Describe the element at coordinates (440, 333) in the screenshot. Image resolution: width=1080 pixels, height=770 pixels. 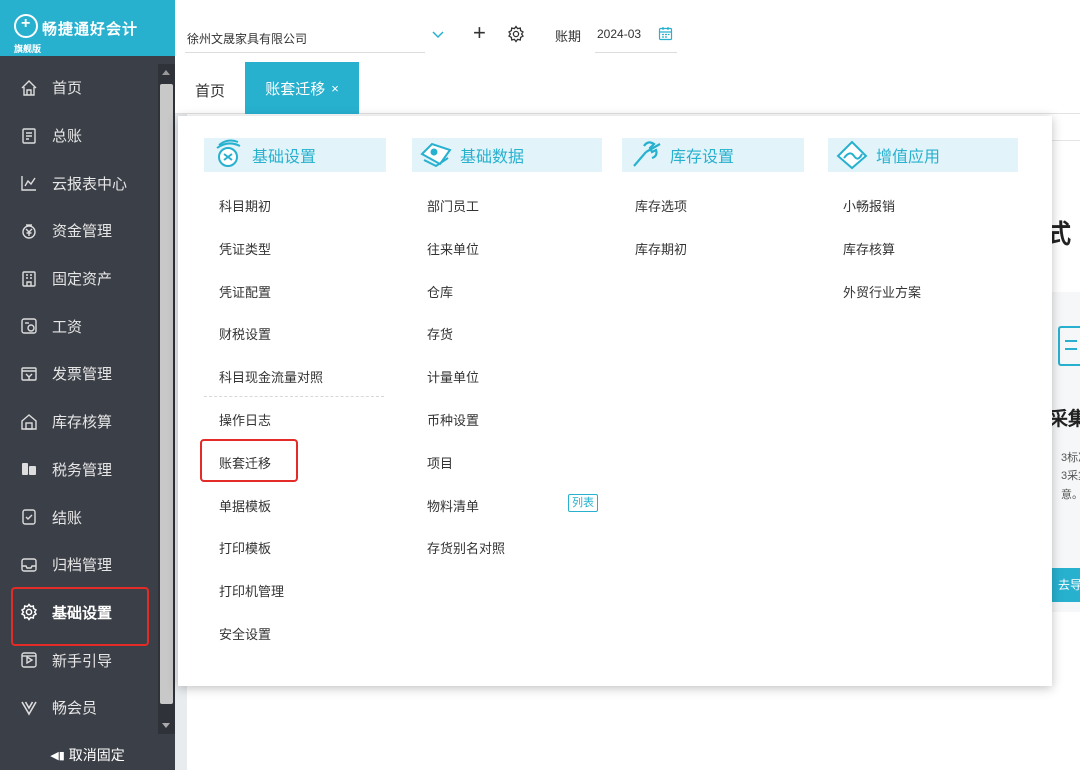
I see `menu-item-stock: 存货` at that location.